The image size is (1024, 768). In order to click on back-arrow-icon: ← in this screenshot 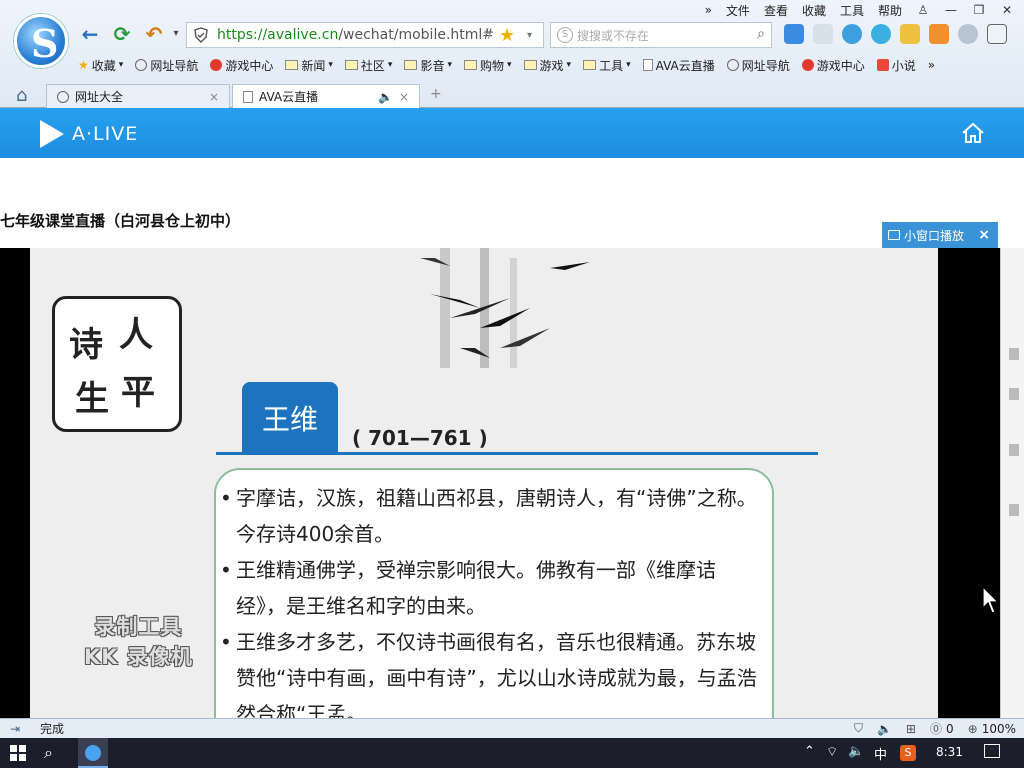, I will do `click(90, 34)`.